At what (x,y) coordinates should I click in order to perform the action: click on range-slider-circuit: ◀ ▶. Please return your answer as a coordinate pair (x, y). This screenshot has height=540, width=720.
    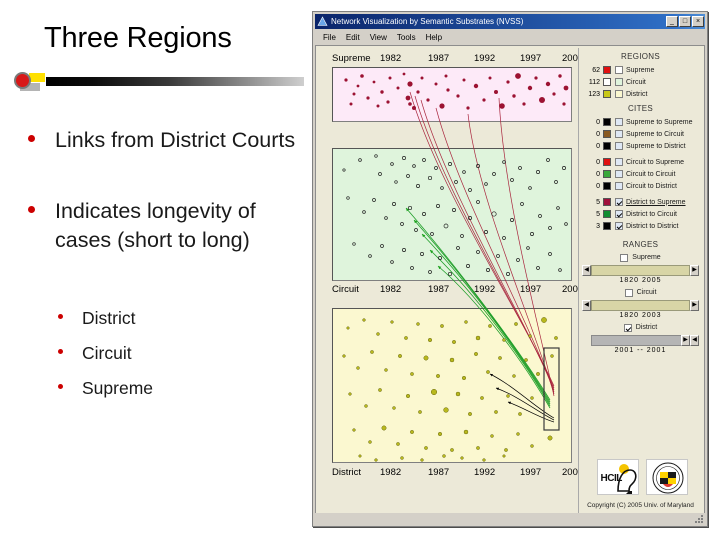
    Looking at the image, I should click on (640, 305).